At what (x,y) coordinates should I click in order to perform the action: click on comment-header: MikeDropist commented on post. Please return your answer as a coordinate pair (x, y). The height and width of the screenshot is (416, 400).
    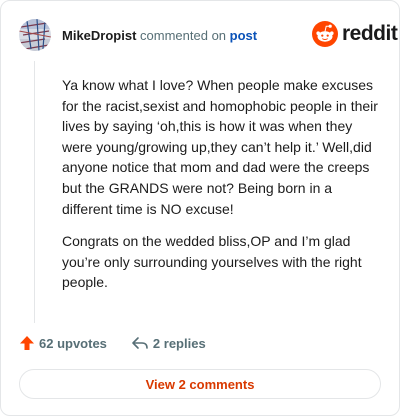
    Looking at the image, I should click on (159, 36).